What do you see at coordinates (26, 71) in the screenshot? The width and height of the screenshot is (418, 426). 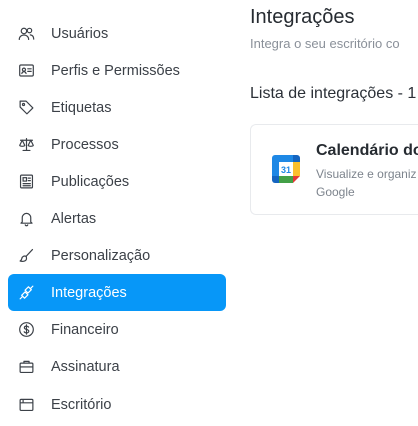 I see `id-card-icon` at bounding box center [26, 71].